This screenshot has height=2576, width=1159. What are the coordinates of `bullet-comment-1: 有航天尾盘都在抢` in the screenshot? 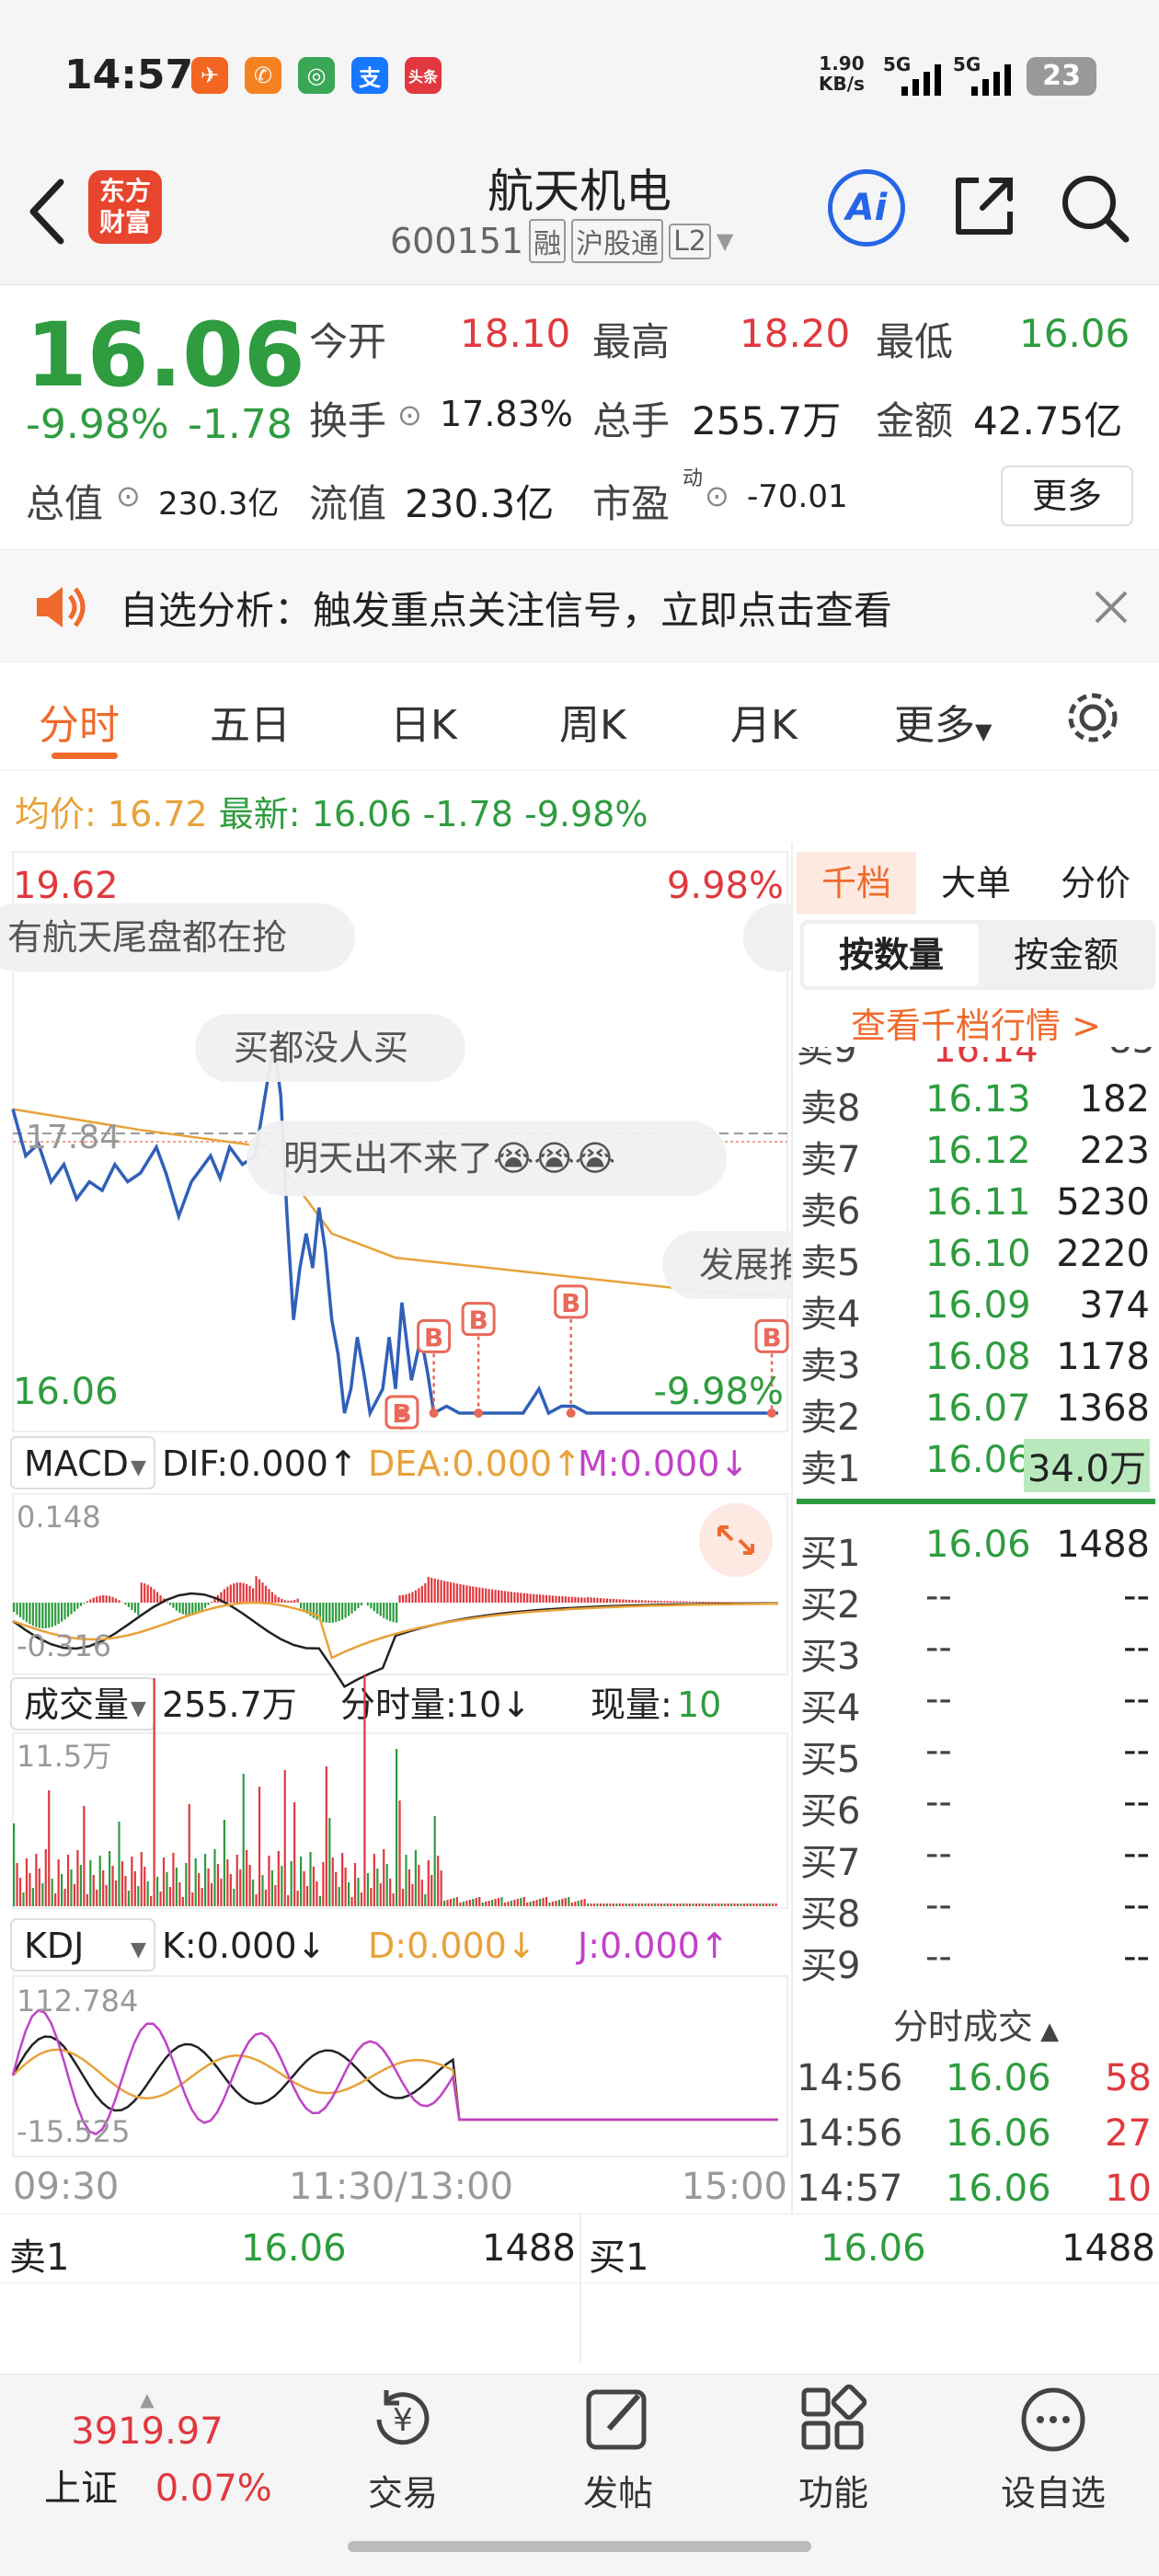 It's located at (177, 937).